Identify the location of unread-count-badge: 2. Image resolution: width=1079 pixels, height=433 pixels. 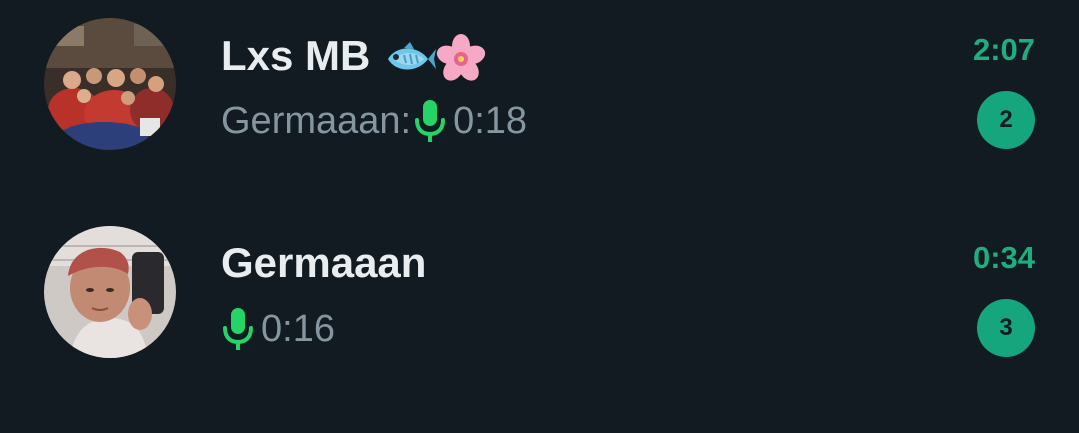
(1006, 120).